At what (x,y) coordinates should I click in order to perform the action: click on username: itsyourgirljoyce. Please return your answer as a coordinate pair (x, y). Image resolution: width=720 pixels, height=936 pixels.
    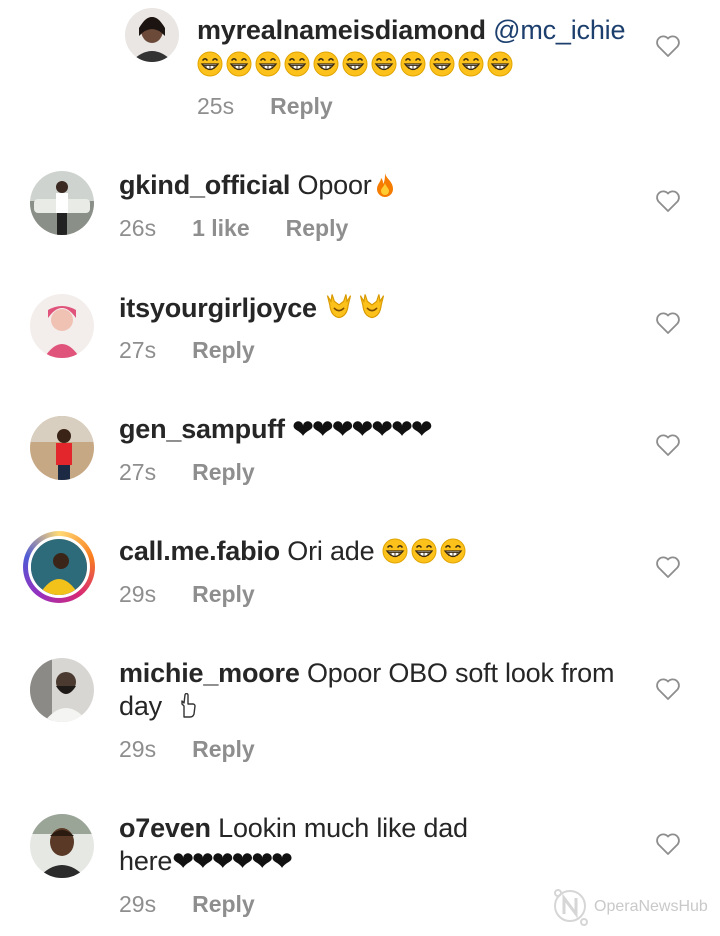
    Looking at the image, I should click on (218, 308).